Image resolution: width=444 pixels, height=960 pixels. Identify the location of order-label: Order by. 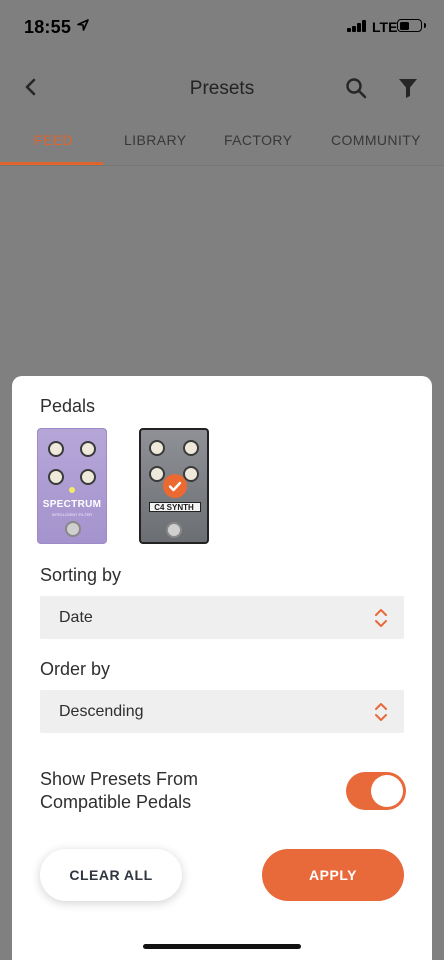
(75, 669).